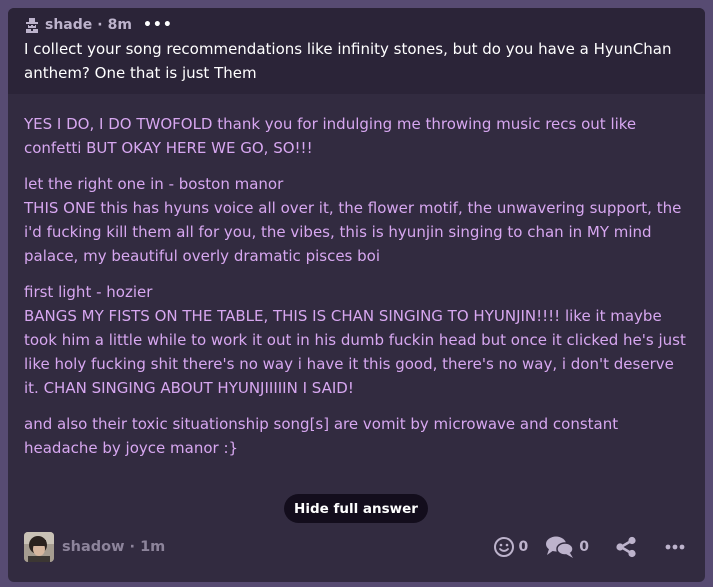  What do you see at coordinates (154, 184) in the screenshot?
I see `song-title: let the right one in - boston manor` at bounding box center [154, 184].